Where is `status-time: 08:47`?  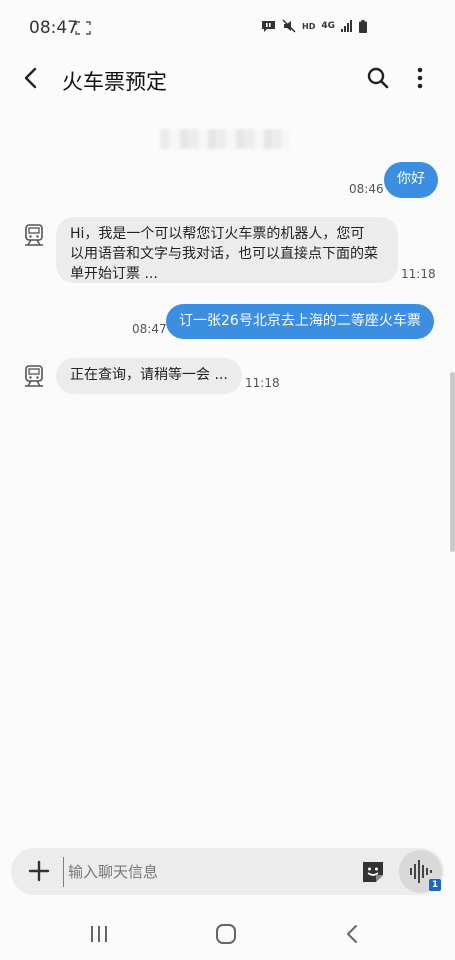
status-time: 08:47 is located at coordinates (53, 28).